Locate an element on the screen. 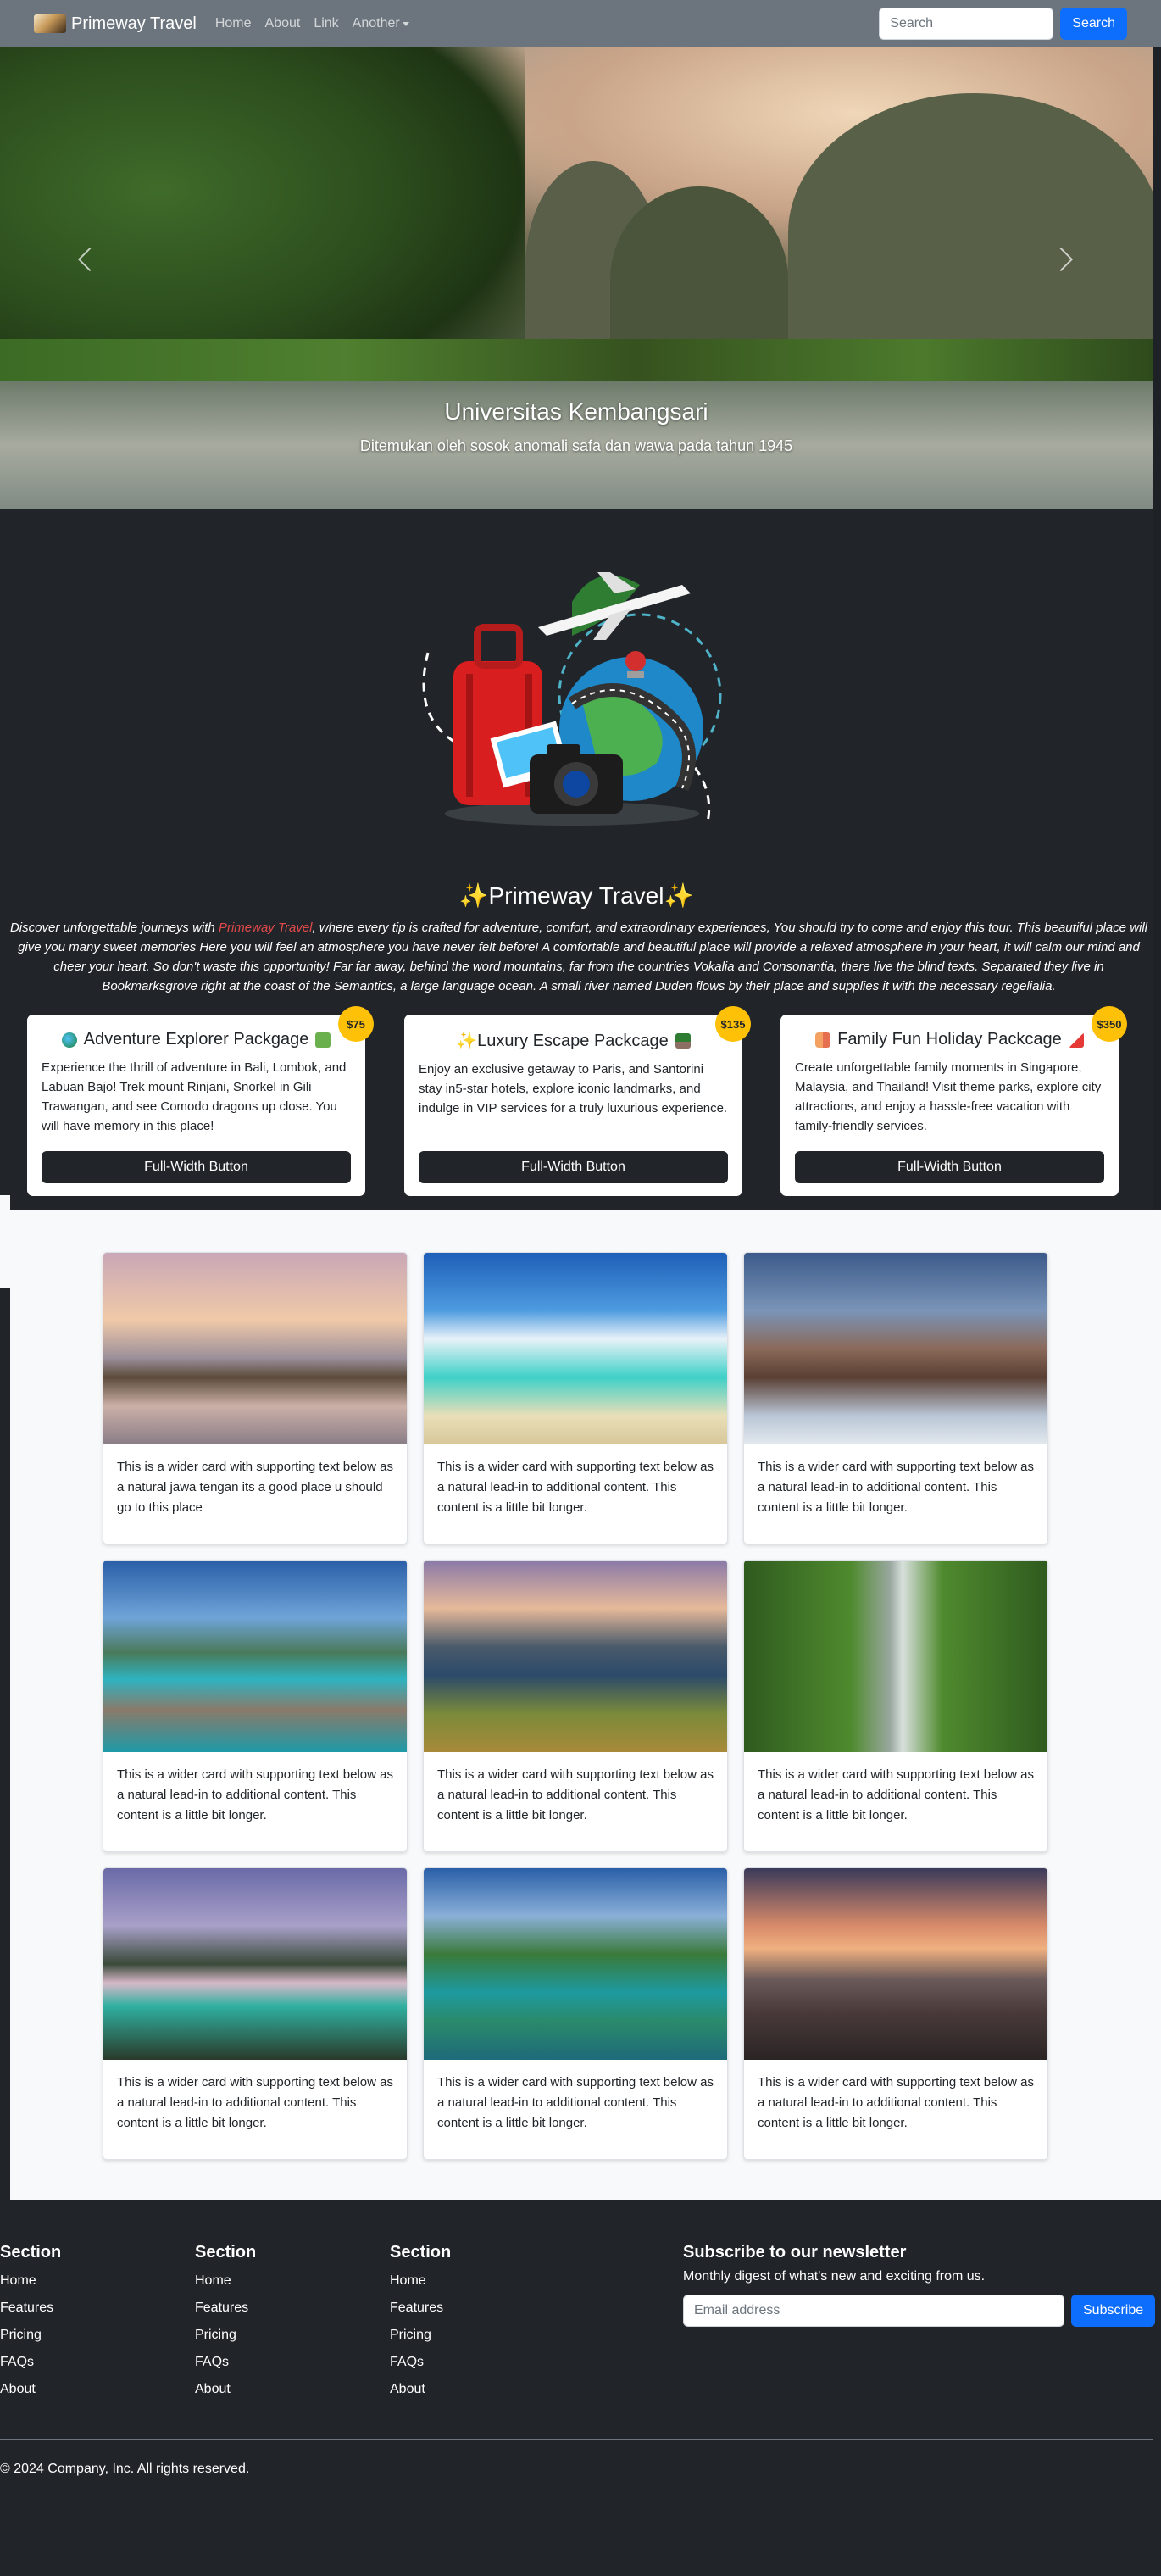 This screenshot has height=2576, width=1161. airplane-icon is located at coordinates (1076, 1040).